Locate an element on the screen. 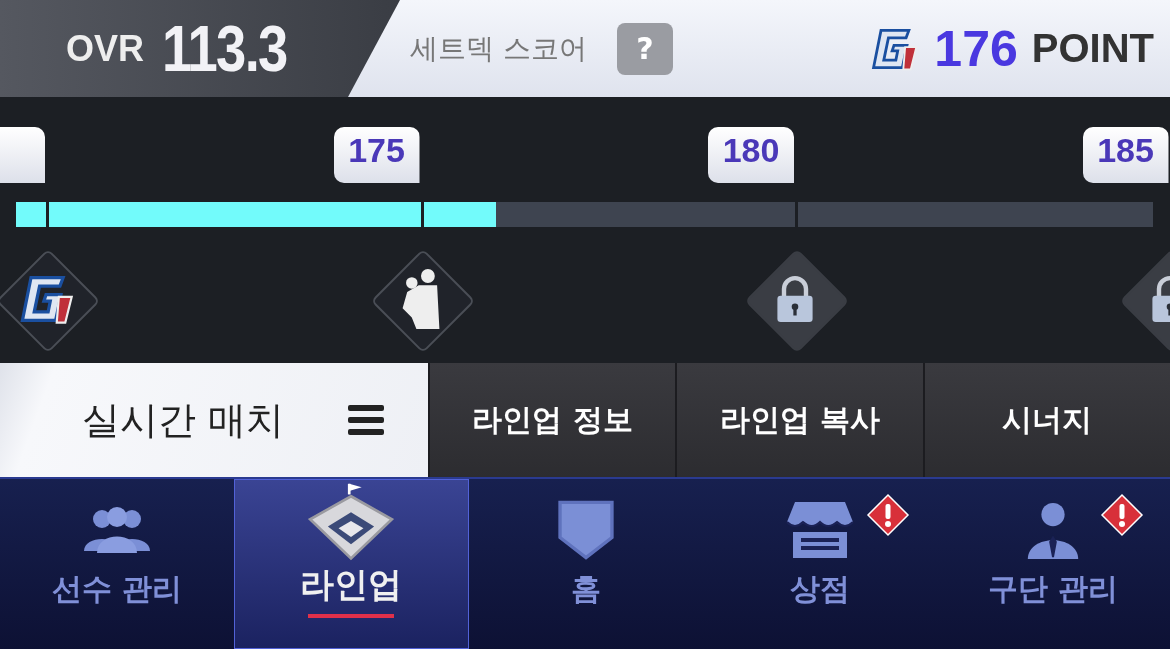 Image resolution: width=1170 pixels, height=649 pixels. nav-tab: 구단 관리 is located at coordinates (1053, 564).